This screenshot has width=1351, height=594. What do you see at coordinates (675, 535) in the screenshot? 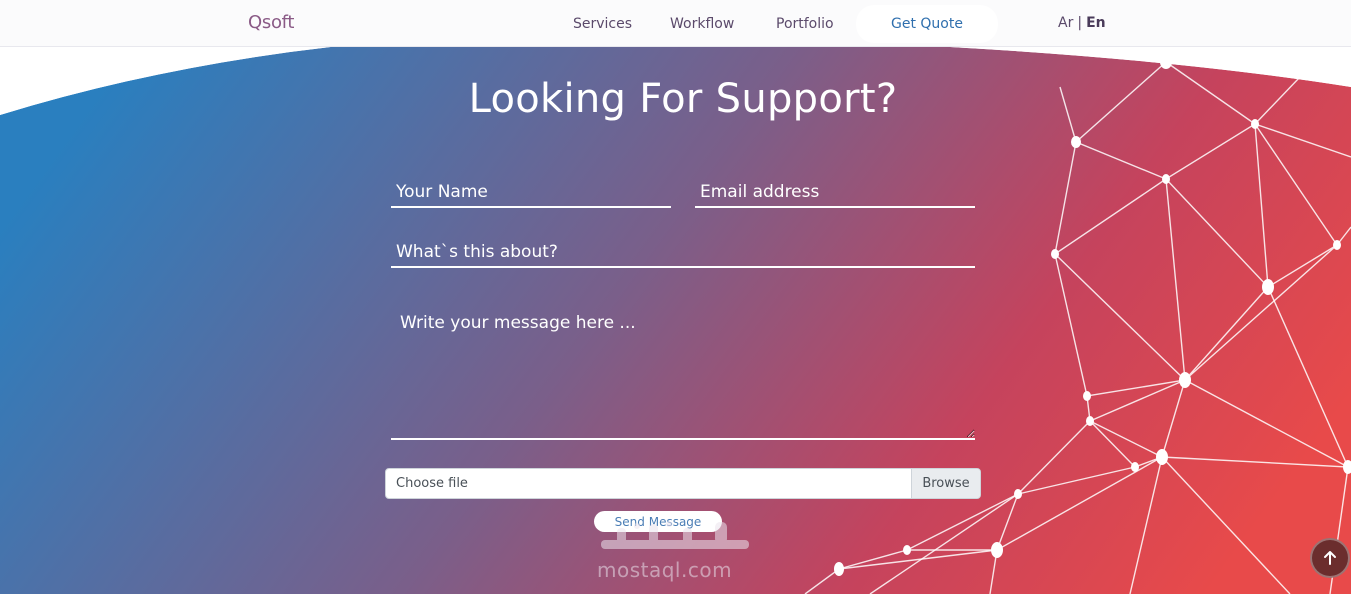
I see `watermark-arabic-logo` at bounding box center [675, 535].